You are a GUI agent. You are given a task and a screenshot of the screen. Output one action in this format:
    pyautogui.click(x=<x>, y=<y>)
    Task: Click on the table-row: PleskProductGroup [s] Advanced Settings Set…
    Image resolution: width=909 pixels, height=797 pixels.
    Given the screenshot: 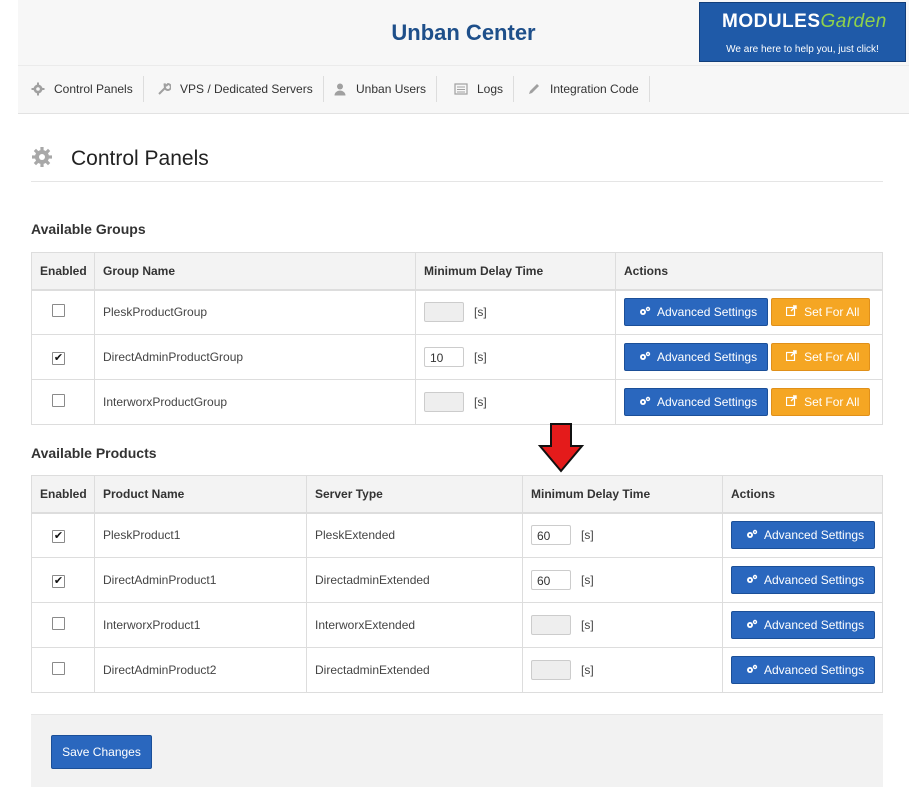 What is the action you would take?
    pyautogui.click(x=457, y=312)
    